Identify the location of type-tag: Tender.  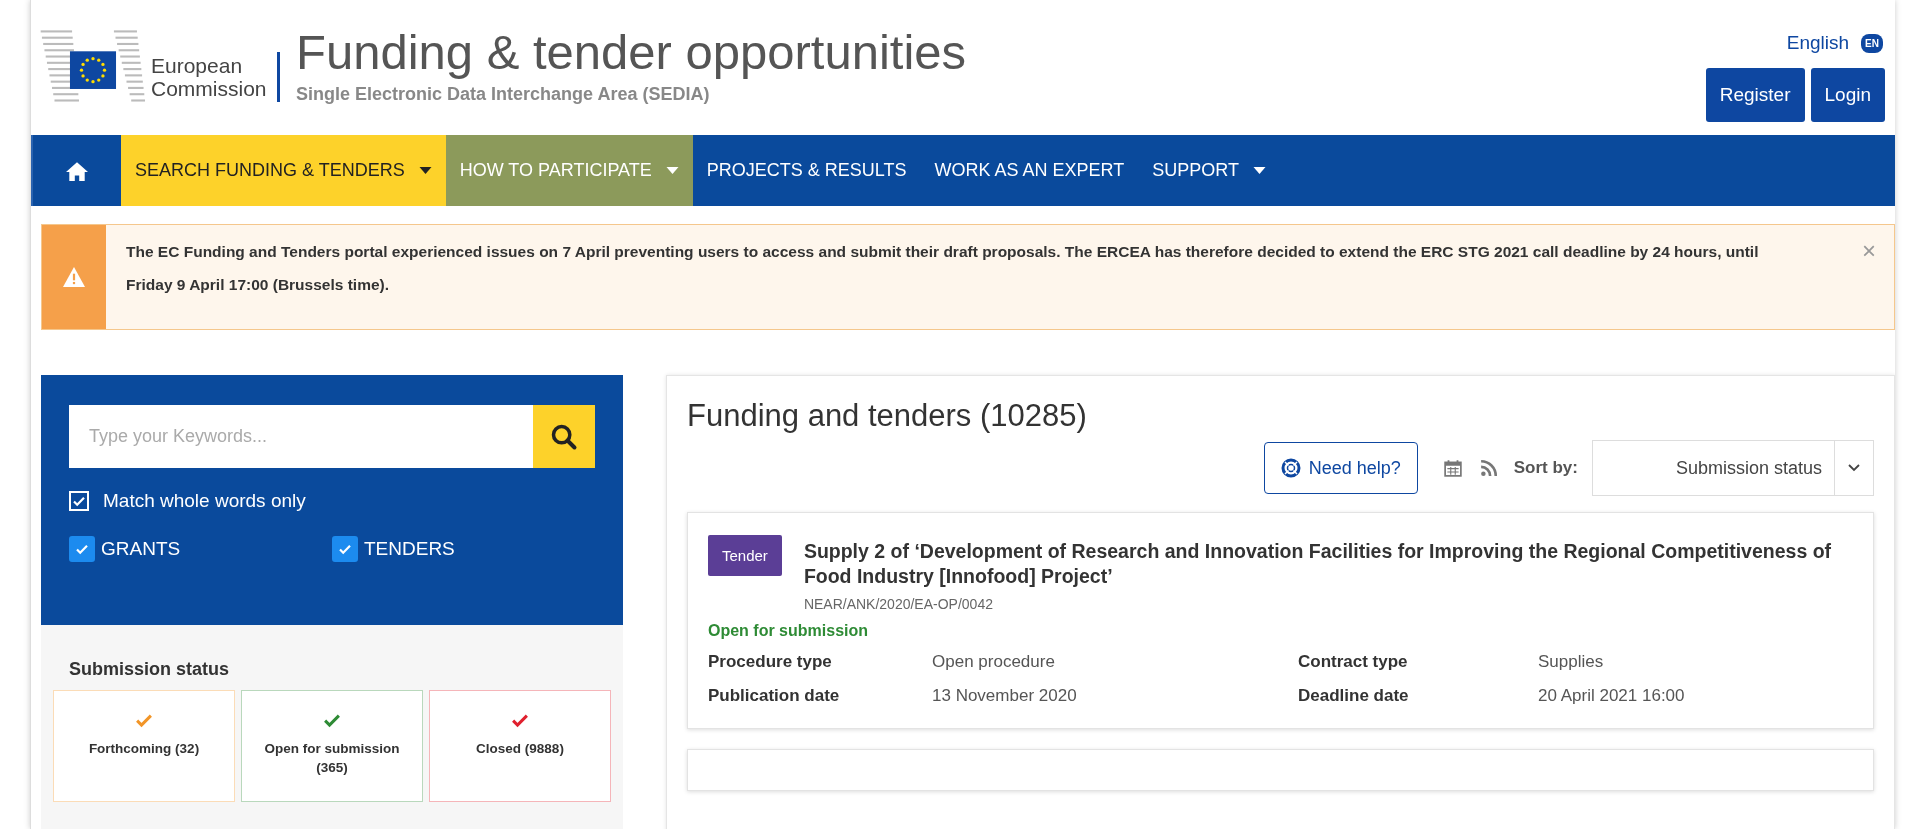
(745, 555).